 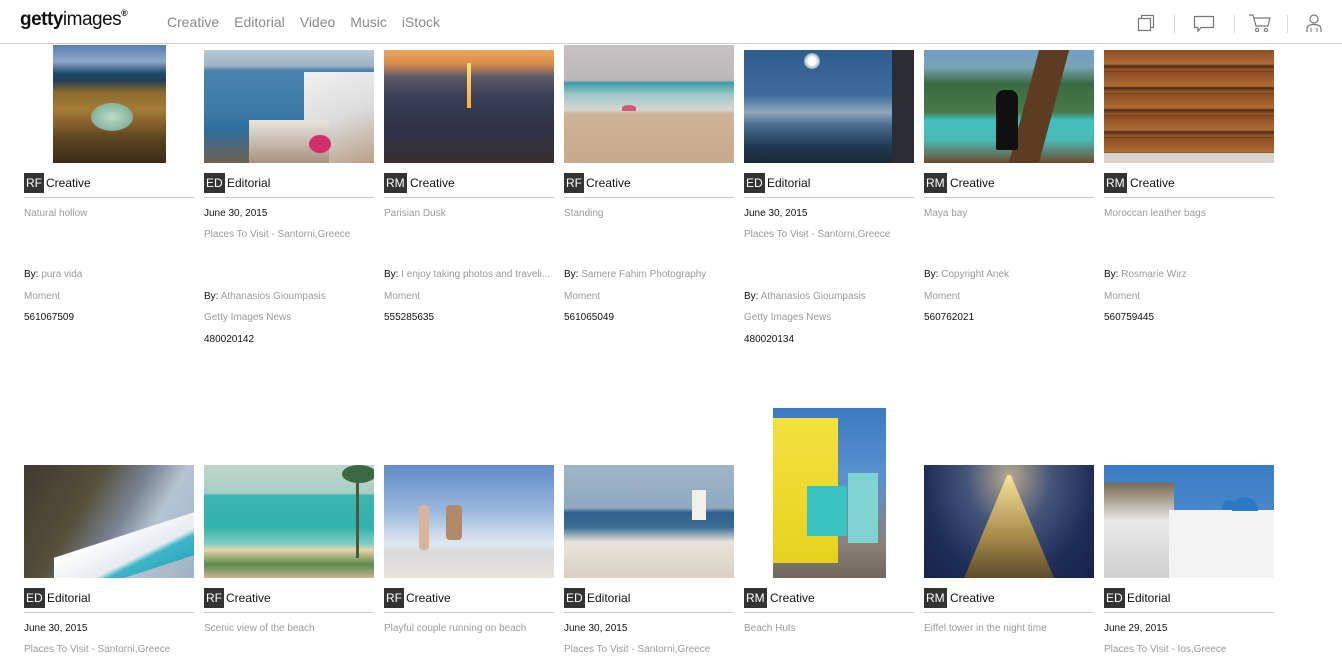 What do you see at coordinates (421, 22) in the screenshot?
I see `nav-istock: iStock` at bounding box center [421, 22].